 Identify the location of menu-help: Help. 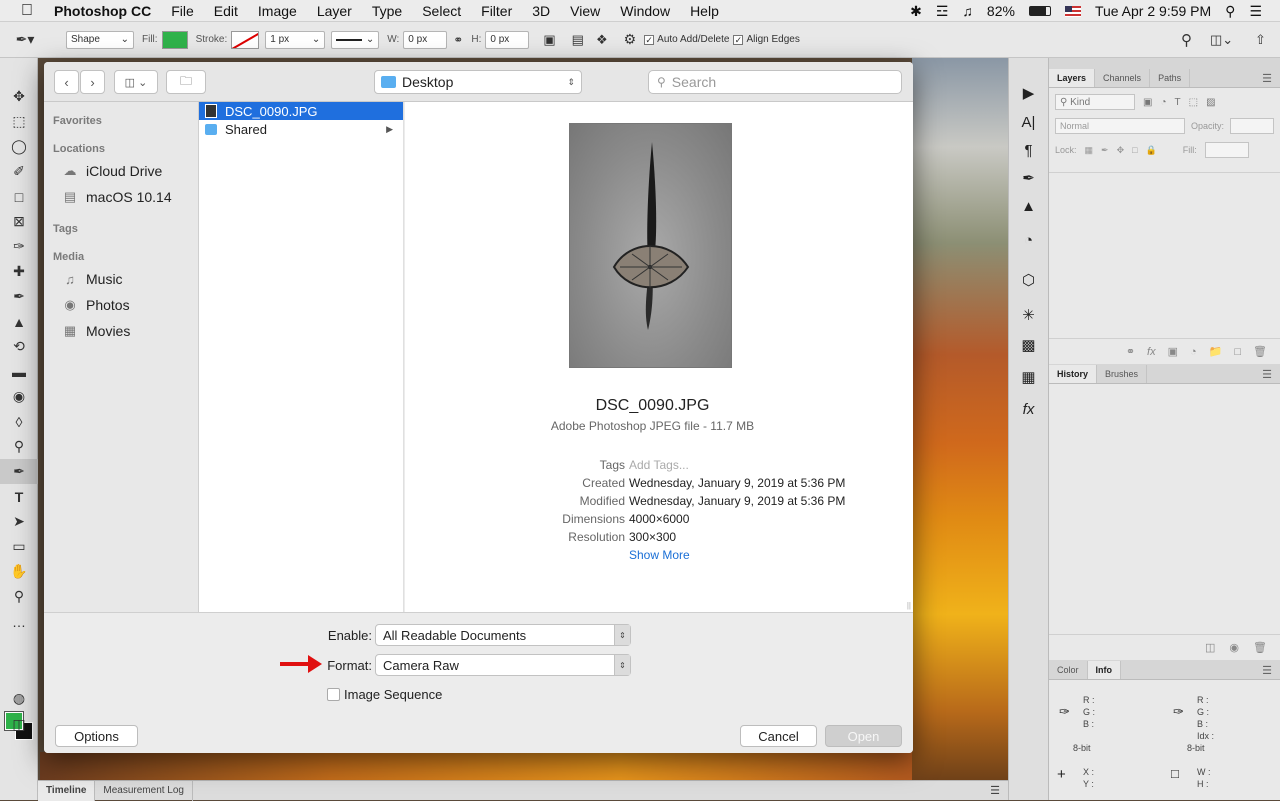
(704, 11).